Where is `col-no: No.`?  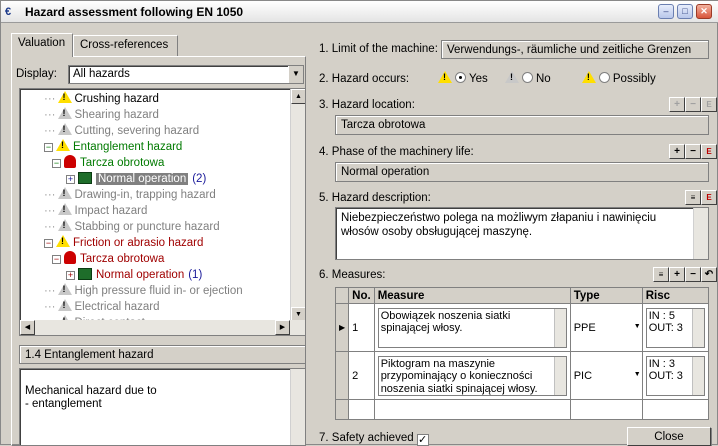 col-no: No. is located at coordinates (361, 295).